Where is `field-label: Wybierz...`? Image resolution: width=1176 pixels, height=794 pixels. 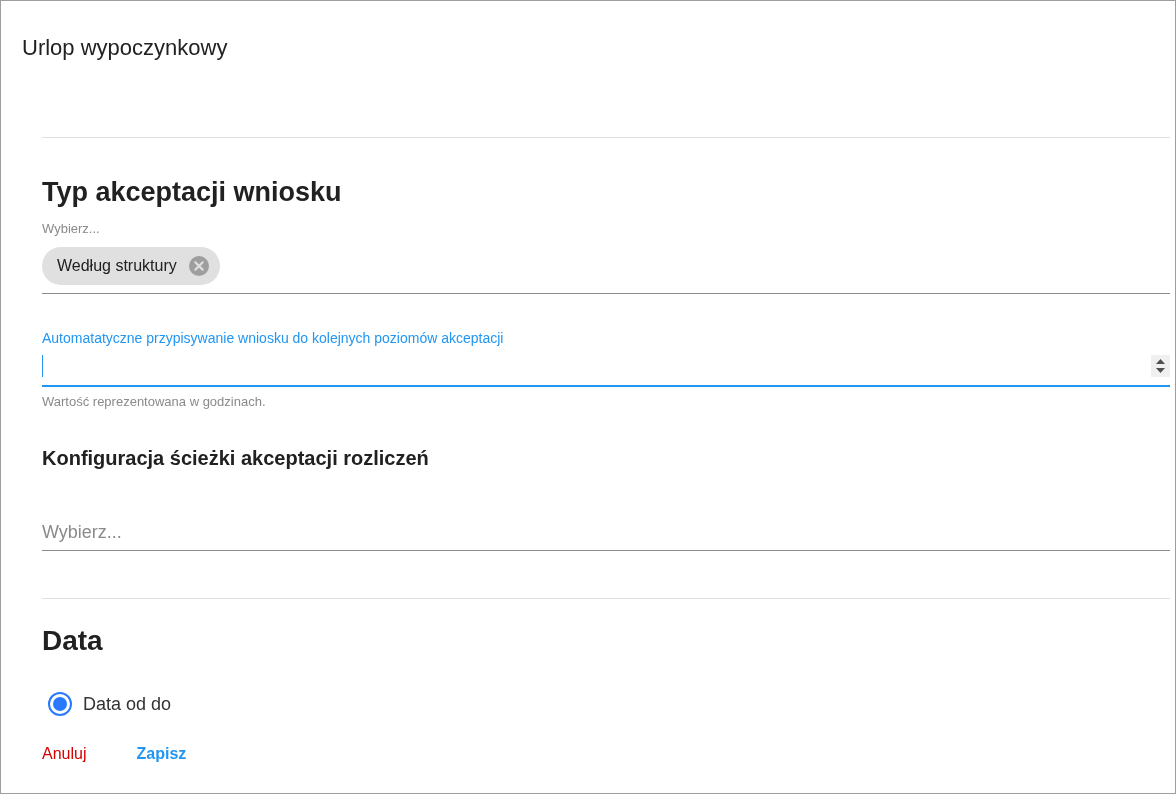
field-label: Wybierz... is located at coordinates (71, 229).